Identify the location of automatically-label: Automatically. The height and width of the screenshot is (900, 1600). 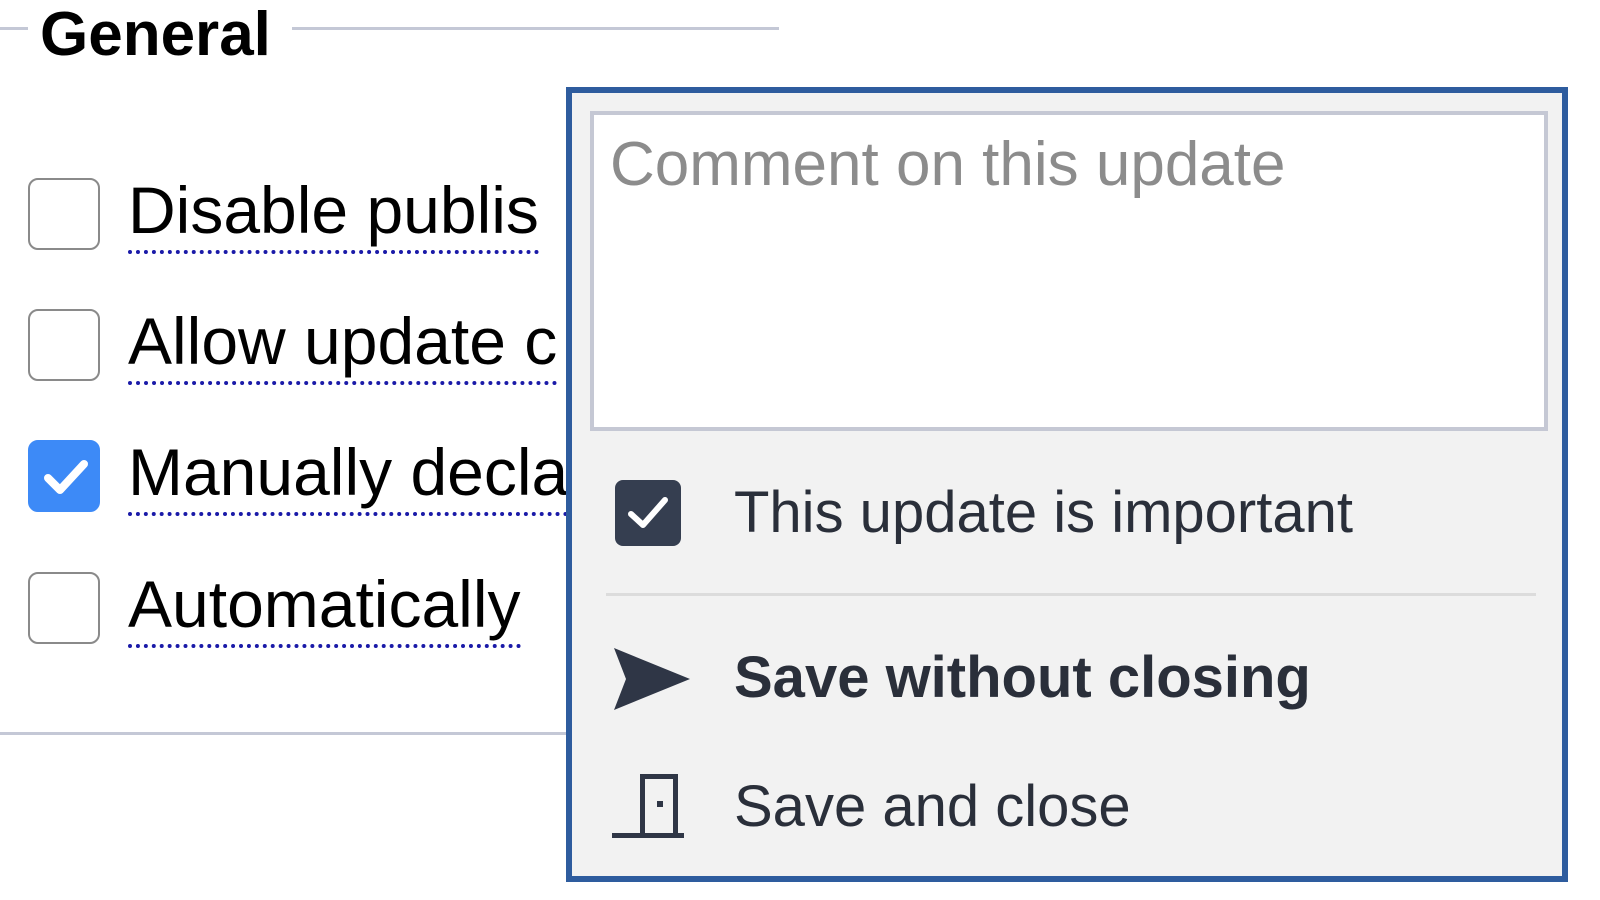
(324, 606).